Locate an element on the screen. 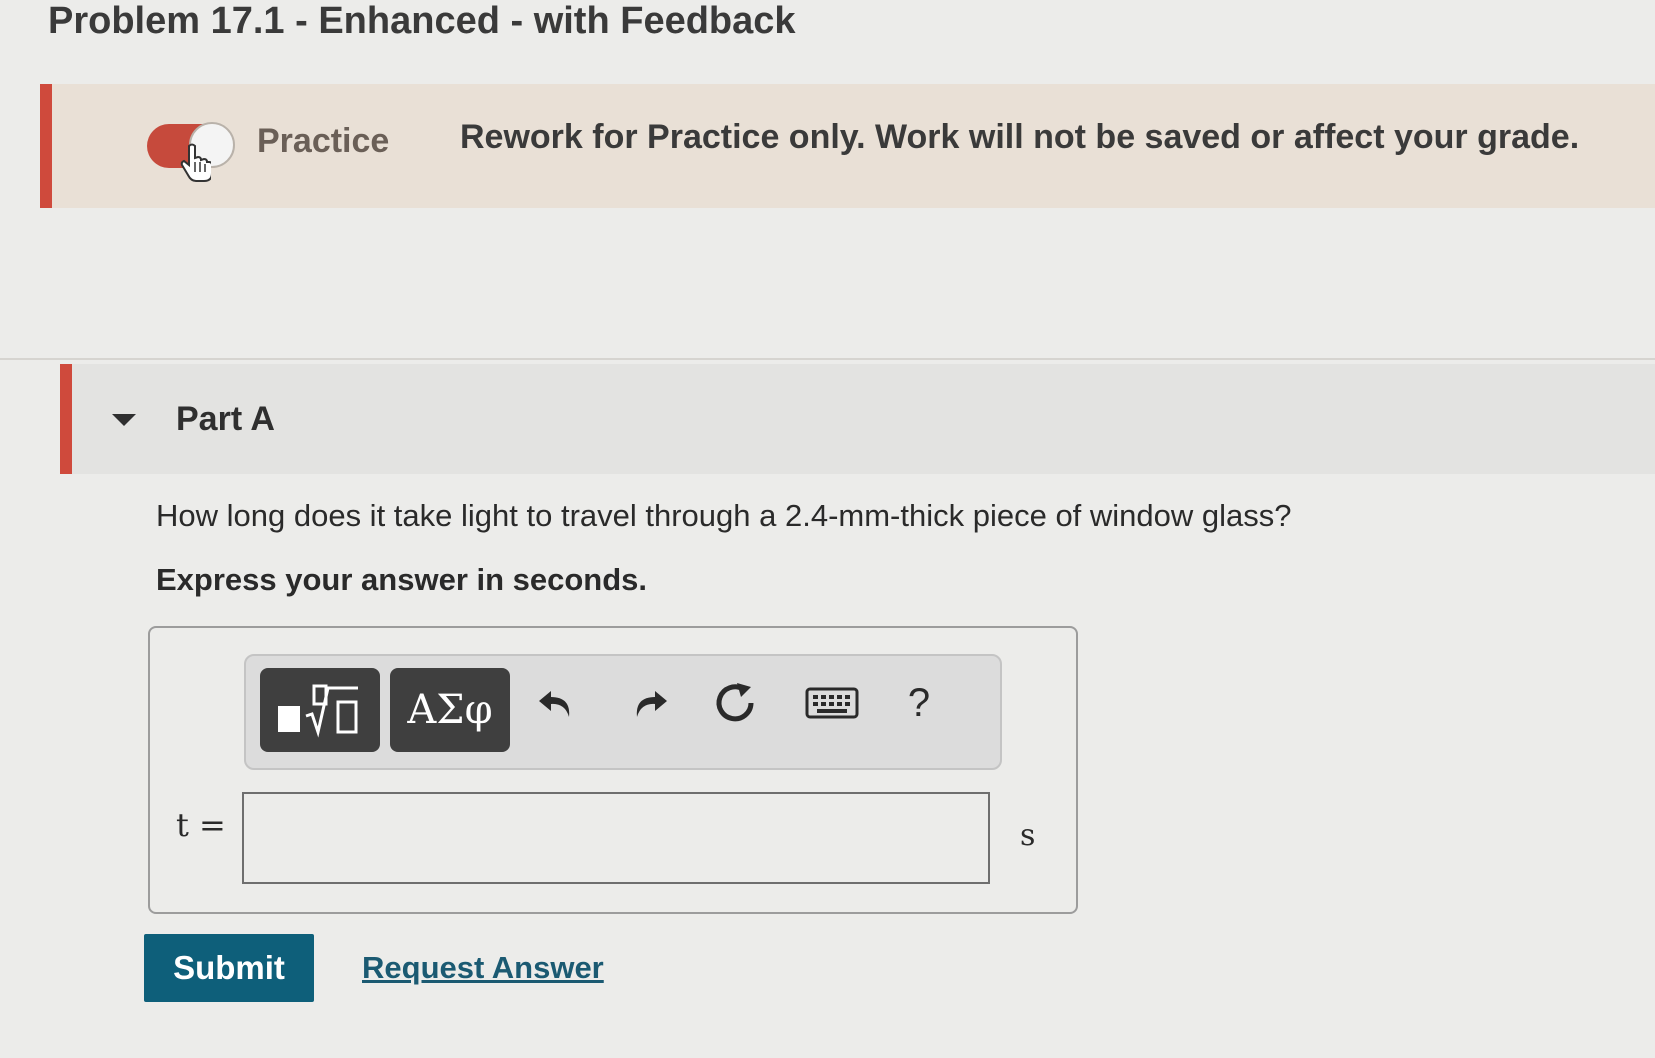  section-divider is located at coordinates (827, 359).